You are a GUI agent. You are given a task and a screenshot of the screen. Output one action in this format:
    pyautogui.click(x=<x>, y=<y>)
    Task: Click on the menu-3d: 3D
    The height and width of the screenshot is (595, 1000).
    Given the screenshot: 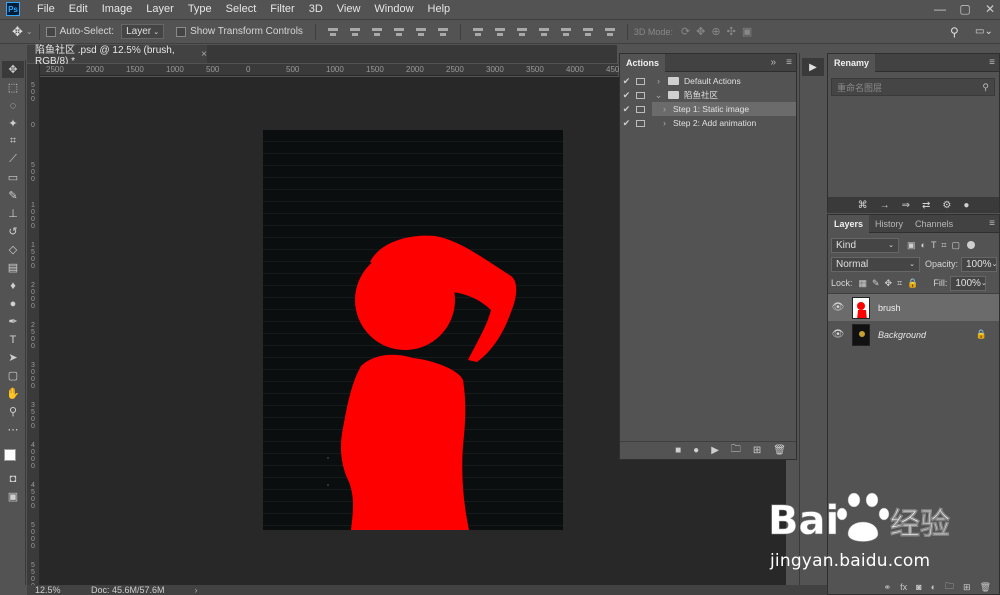 What is the action you would take?
    pyautogui.click(x=316, y=9)
    